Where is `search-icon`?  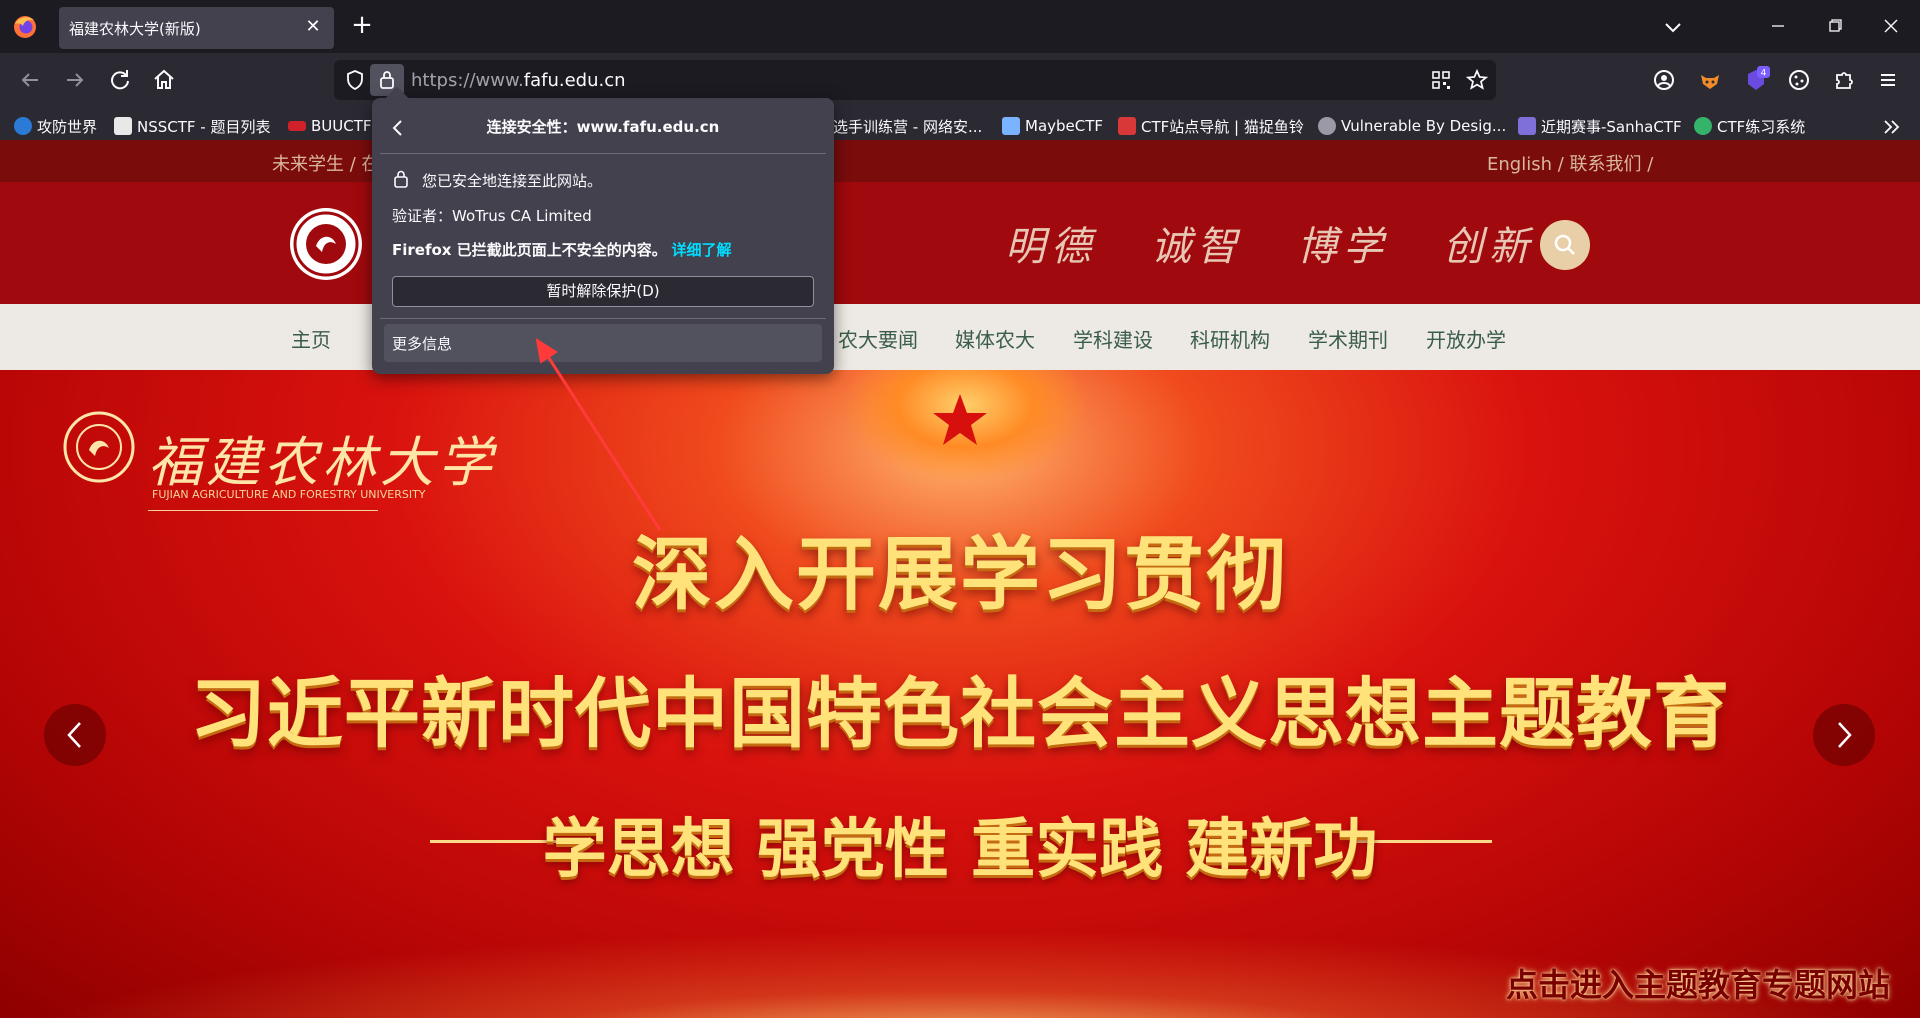
search-icon is located at coordinates (1564, 244).